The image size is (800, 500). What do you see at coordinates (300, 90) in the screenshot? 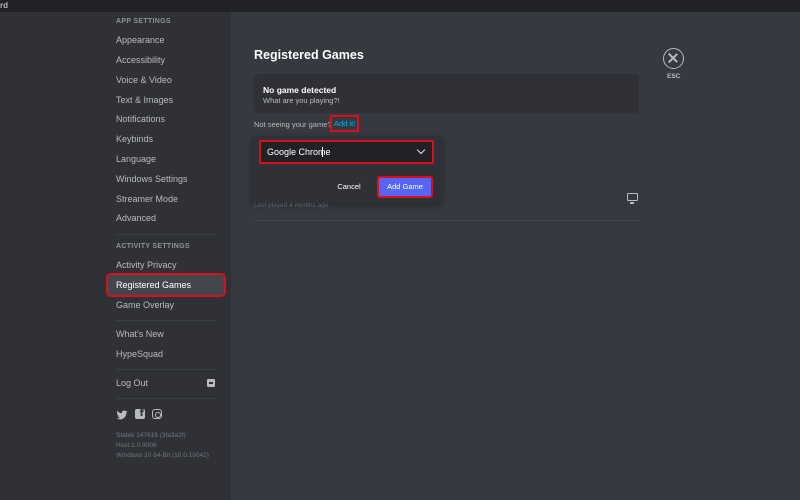
I see `no-game-title: No game detected` at bounding box center [300, 90].